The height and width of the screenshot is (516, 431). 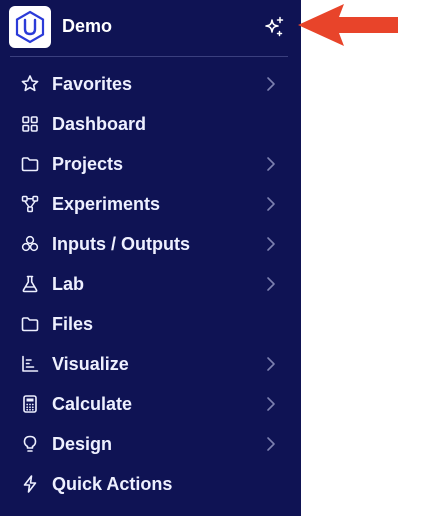 I want to click on logo-icon, so click(x=30, y=27).